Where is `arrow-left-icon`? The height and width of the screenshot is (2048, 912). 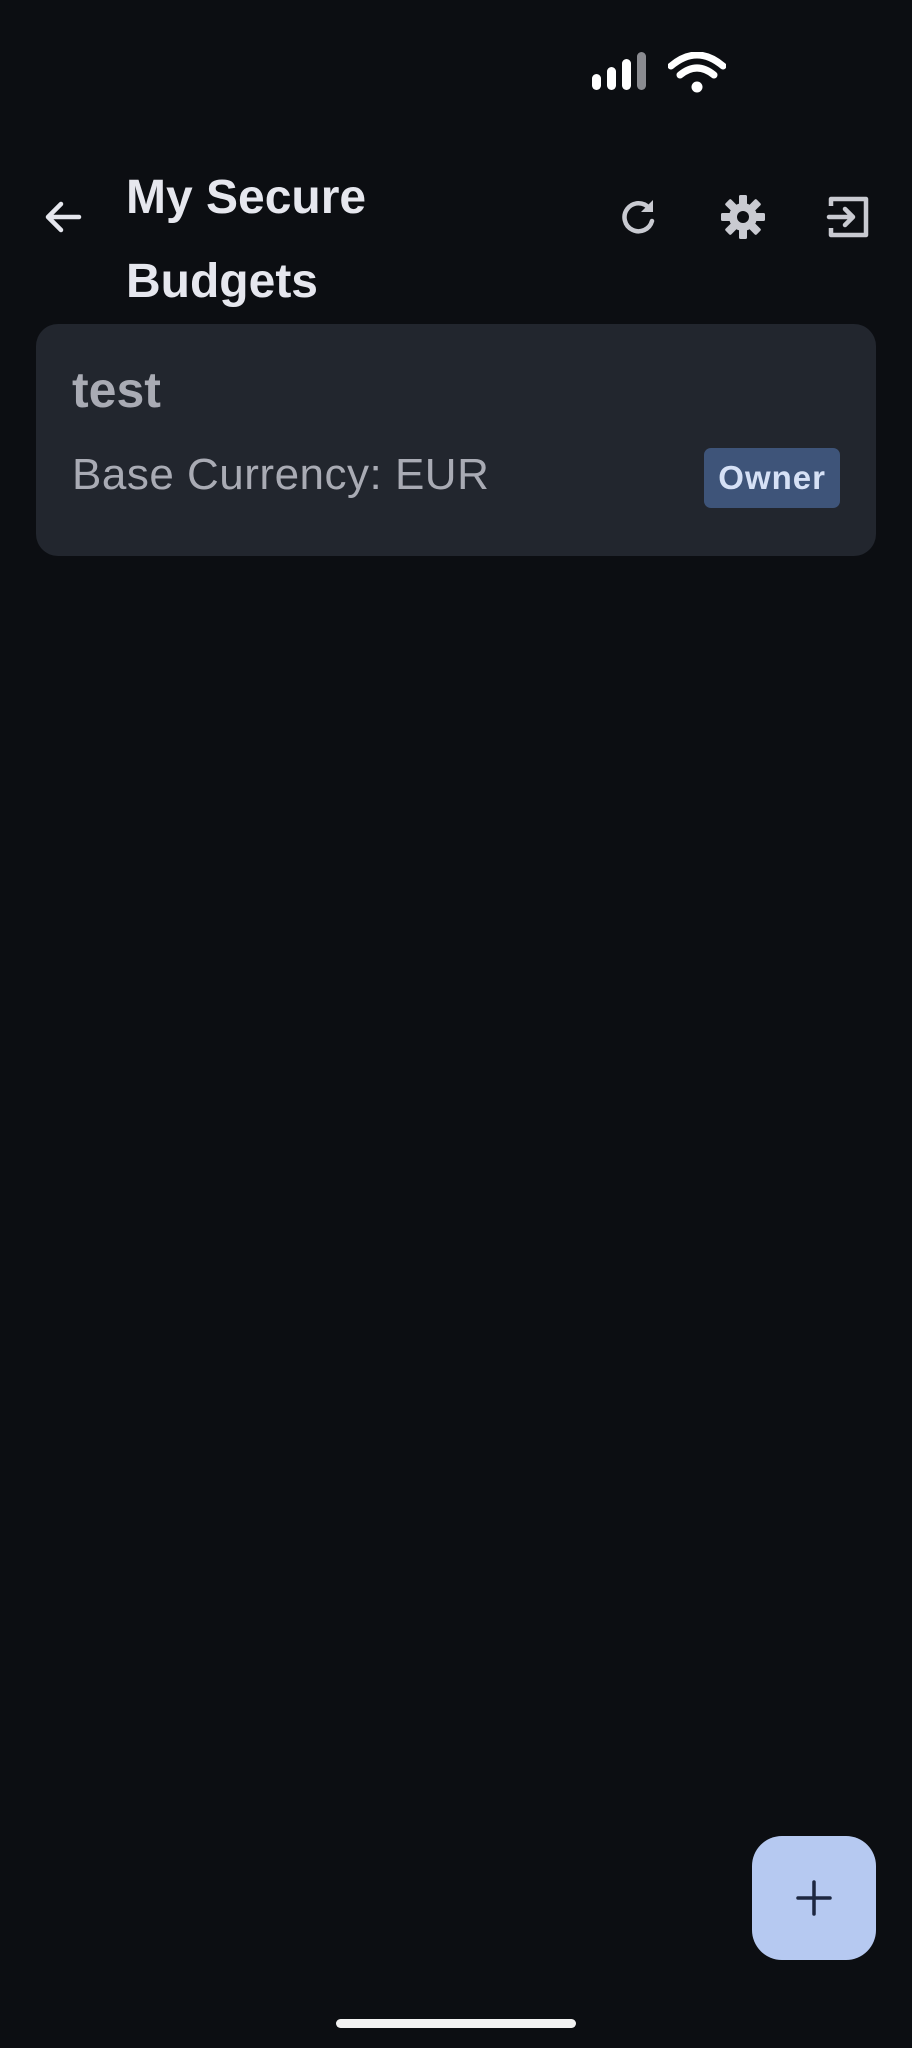 arrow-left-icon is located at coordinates (63, 217).